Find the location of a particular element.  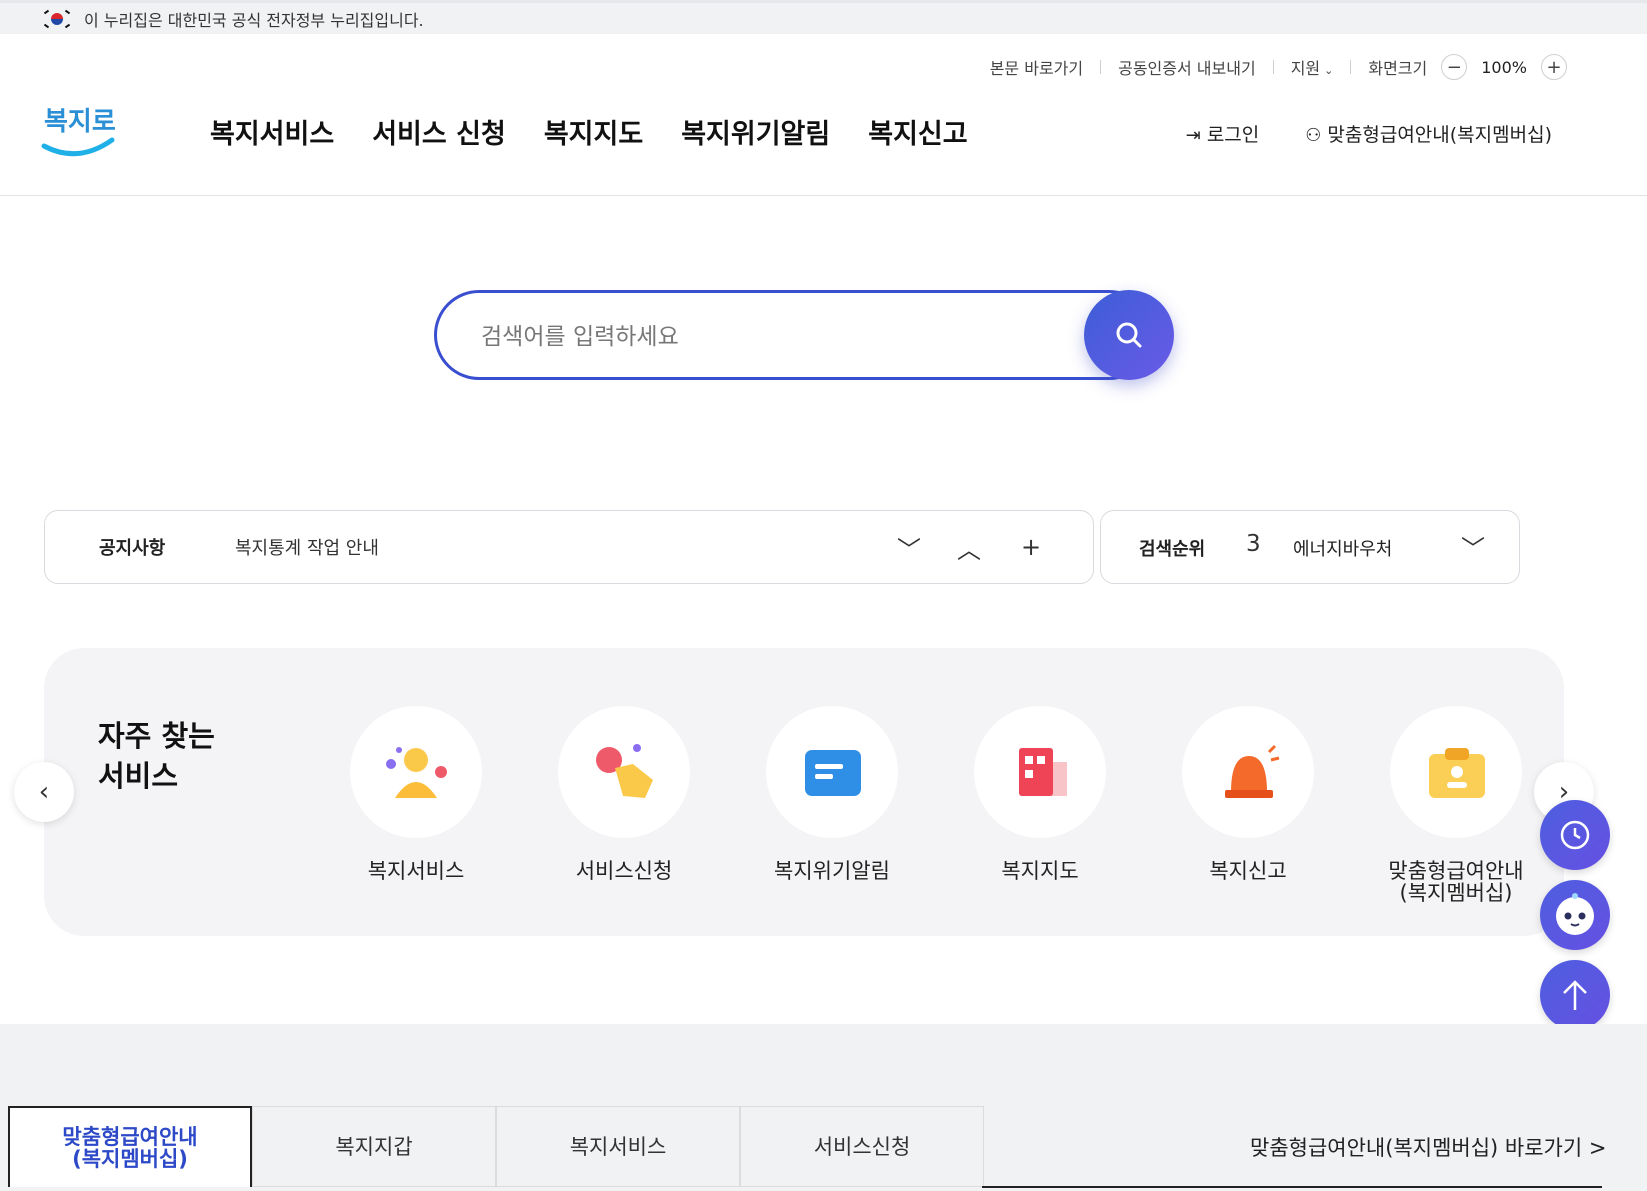

nav-welfare-service: 복지서비스 is located at coordinates (272, 131).